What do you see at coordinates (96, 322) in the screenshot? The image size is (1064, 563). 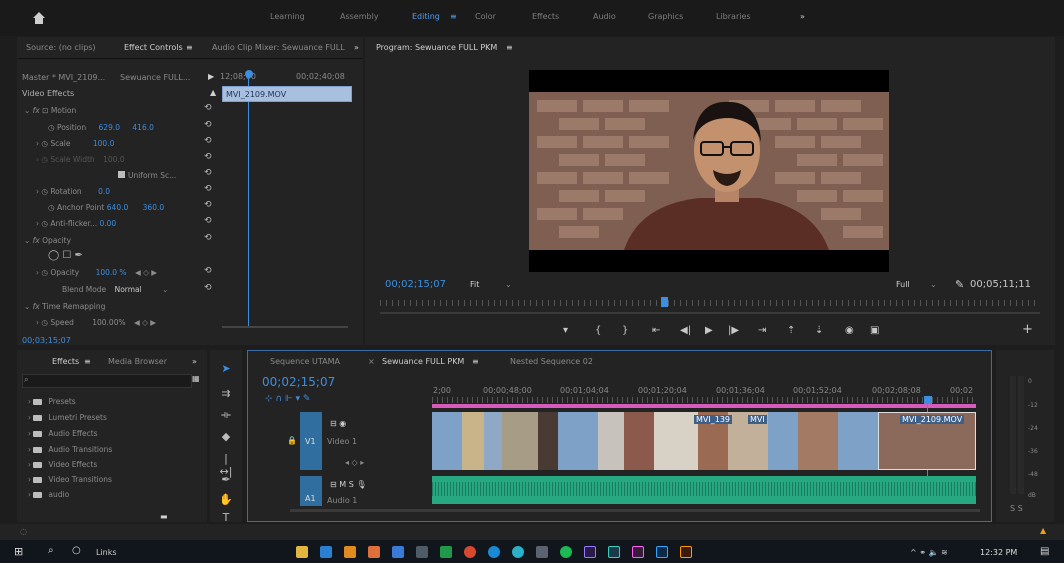 I see `effect-speed: › ◷ Speed 100.00% ◀ ◇ ▶` at bounding box center [96, 322].